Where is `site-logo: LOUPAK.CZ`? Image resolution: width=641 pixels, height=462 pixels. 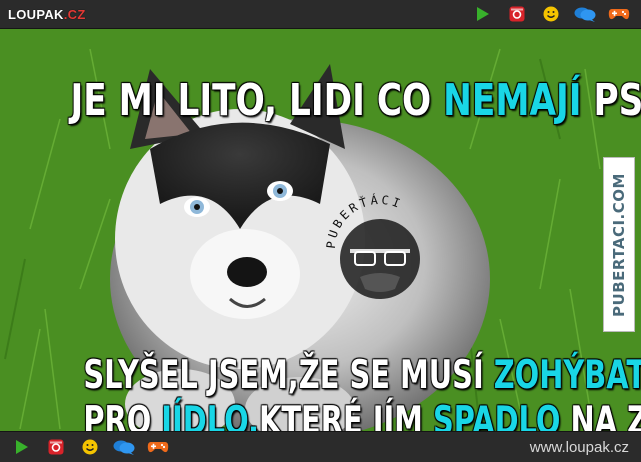
site-logo: LOUPAK.CZ is located at coordinates (47, 14).